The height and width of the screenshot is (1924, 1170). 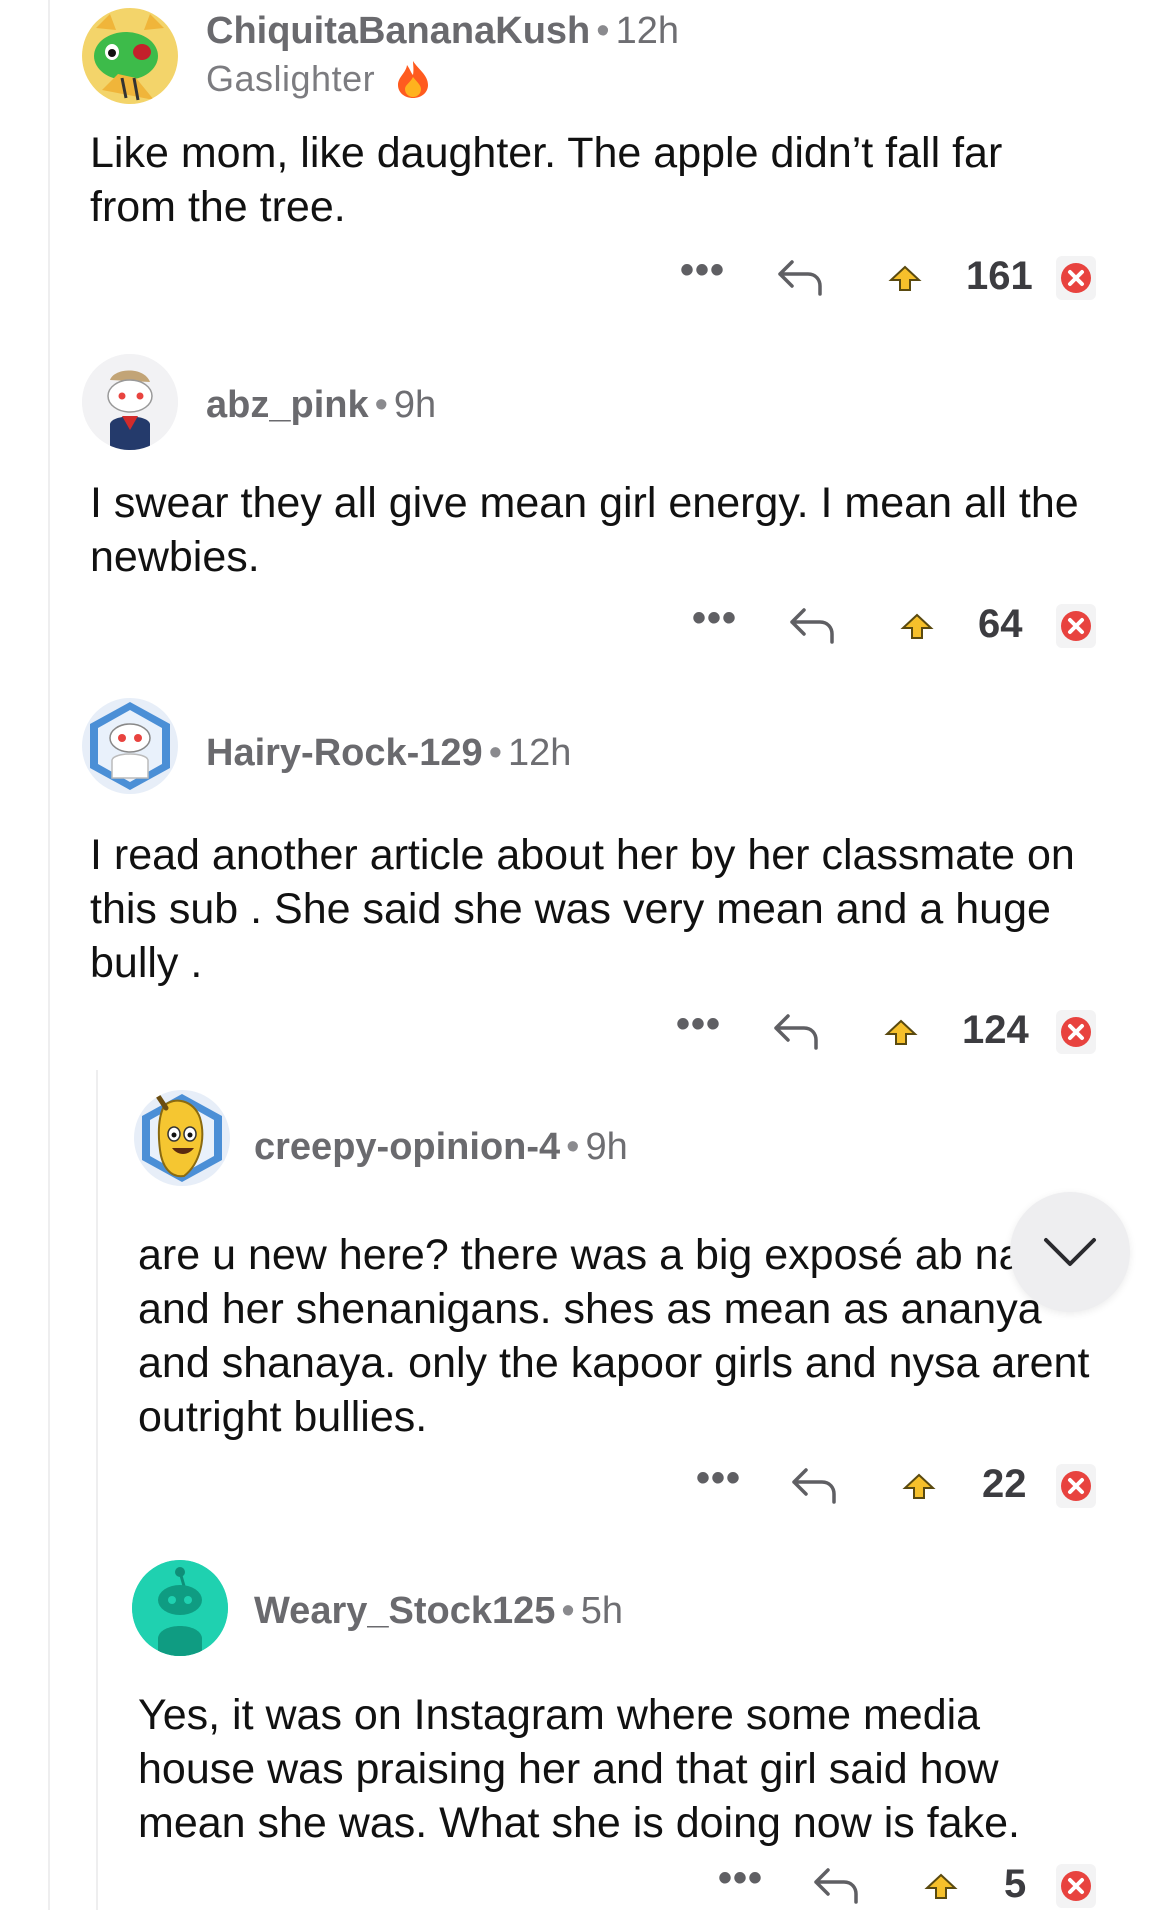 I want to click on tiger-green-face-avatar-icon, so click(x=130, y=56).